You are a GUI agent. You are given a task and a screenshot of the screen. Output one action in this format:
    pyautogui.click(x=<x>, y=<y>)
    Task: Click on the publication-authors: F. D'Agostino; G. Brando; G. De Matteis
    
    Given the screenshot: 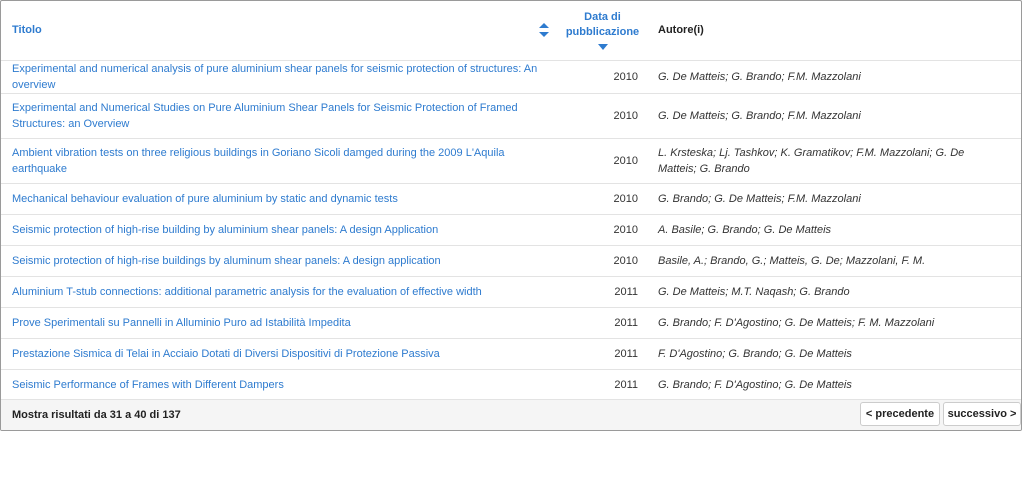 What is the action you would take?
    pyautogui.click(x=832, y=353)
    